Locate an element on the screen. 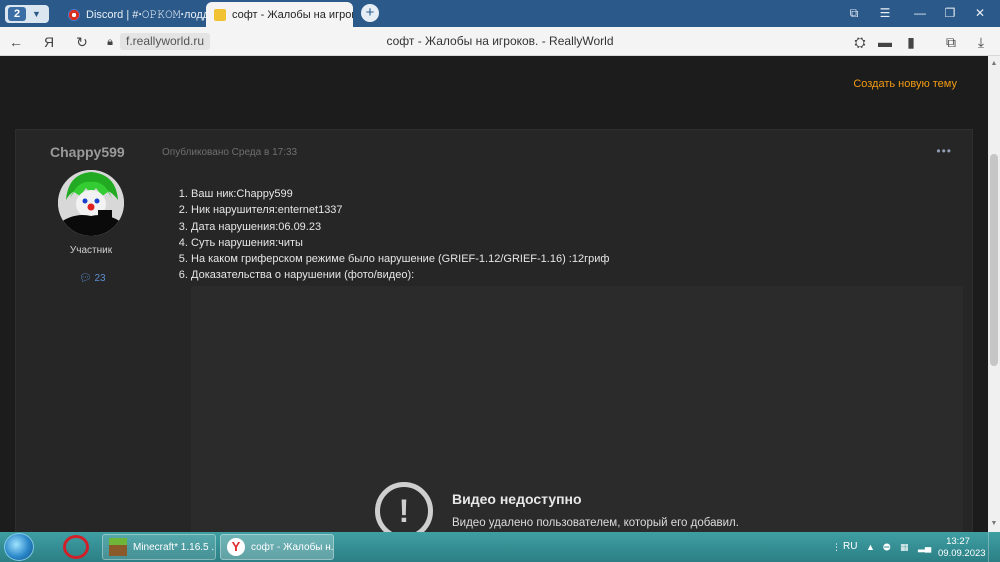 This screenshot has height=562, width=1000. avatar is located at coordinates (91, 203).